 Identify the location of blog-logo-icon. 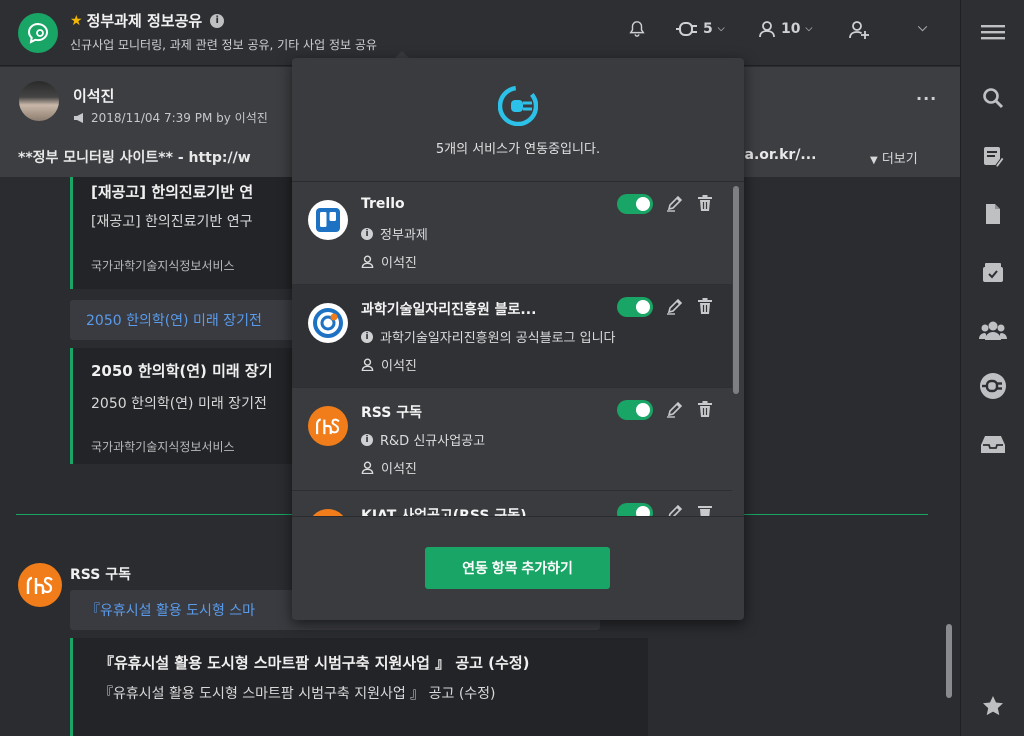
(328, 323).